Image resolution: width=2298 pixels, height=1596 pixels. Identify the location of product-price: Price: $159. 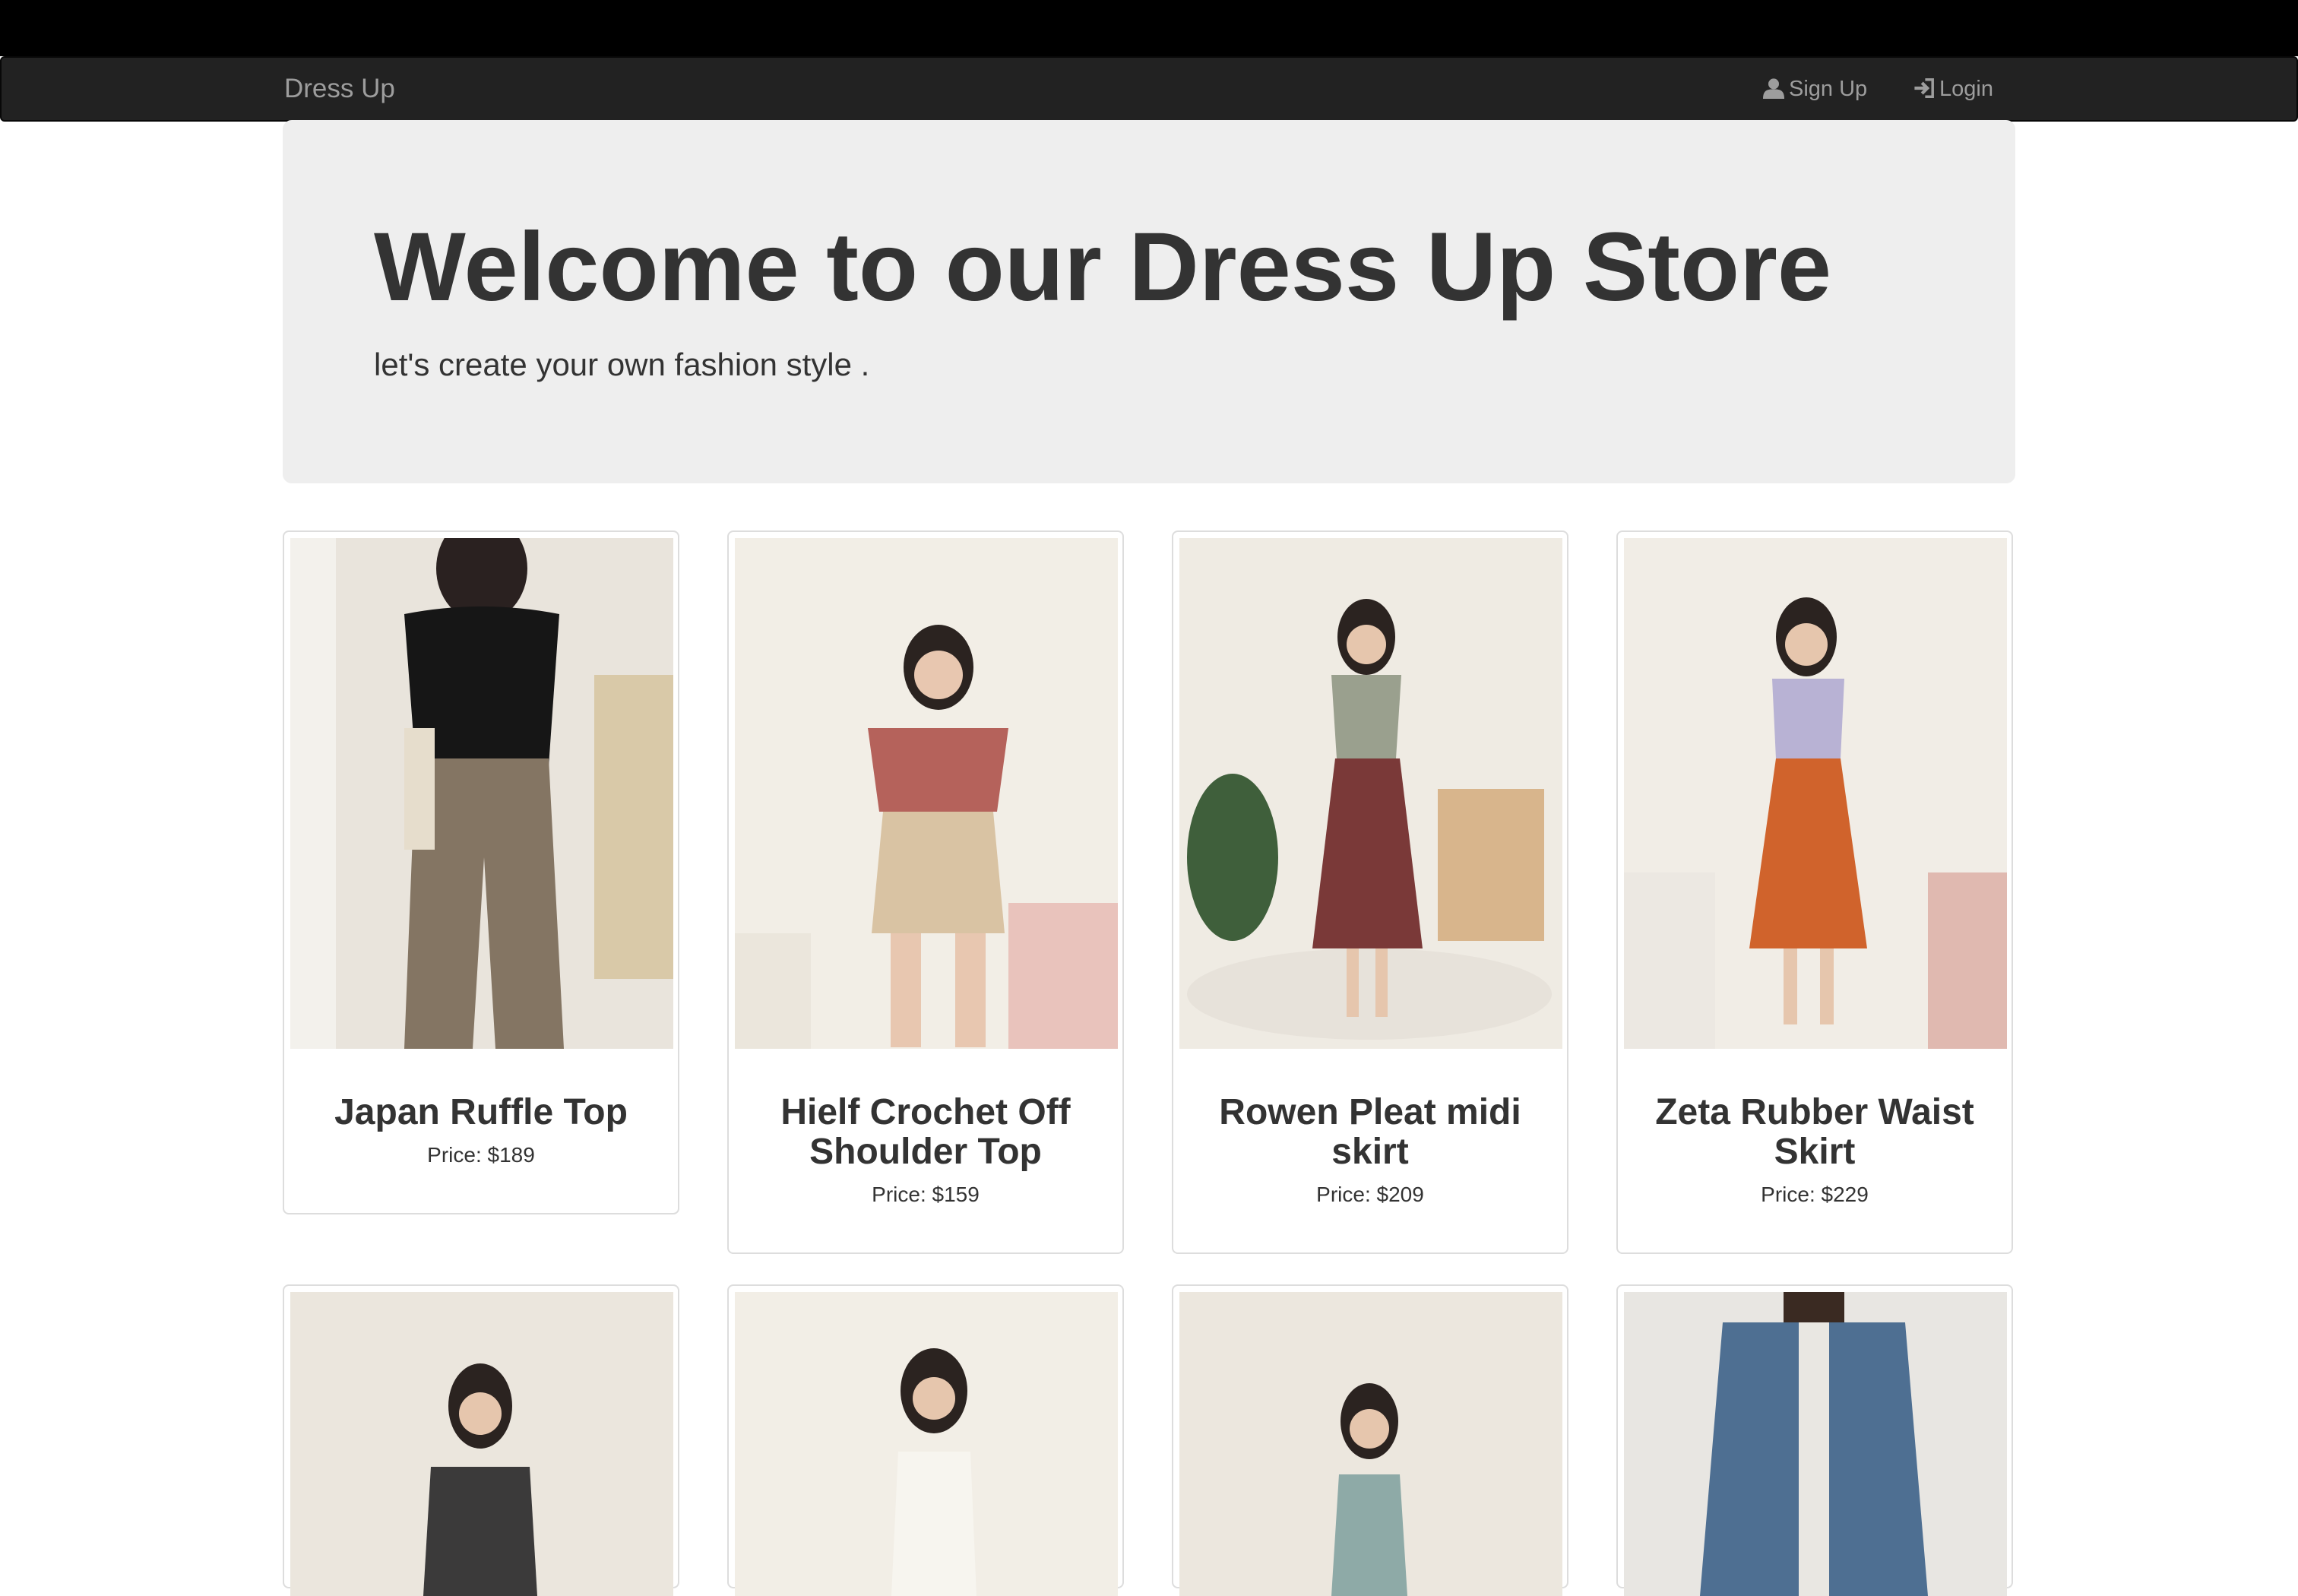
(926, 1194).